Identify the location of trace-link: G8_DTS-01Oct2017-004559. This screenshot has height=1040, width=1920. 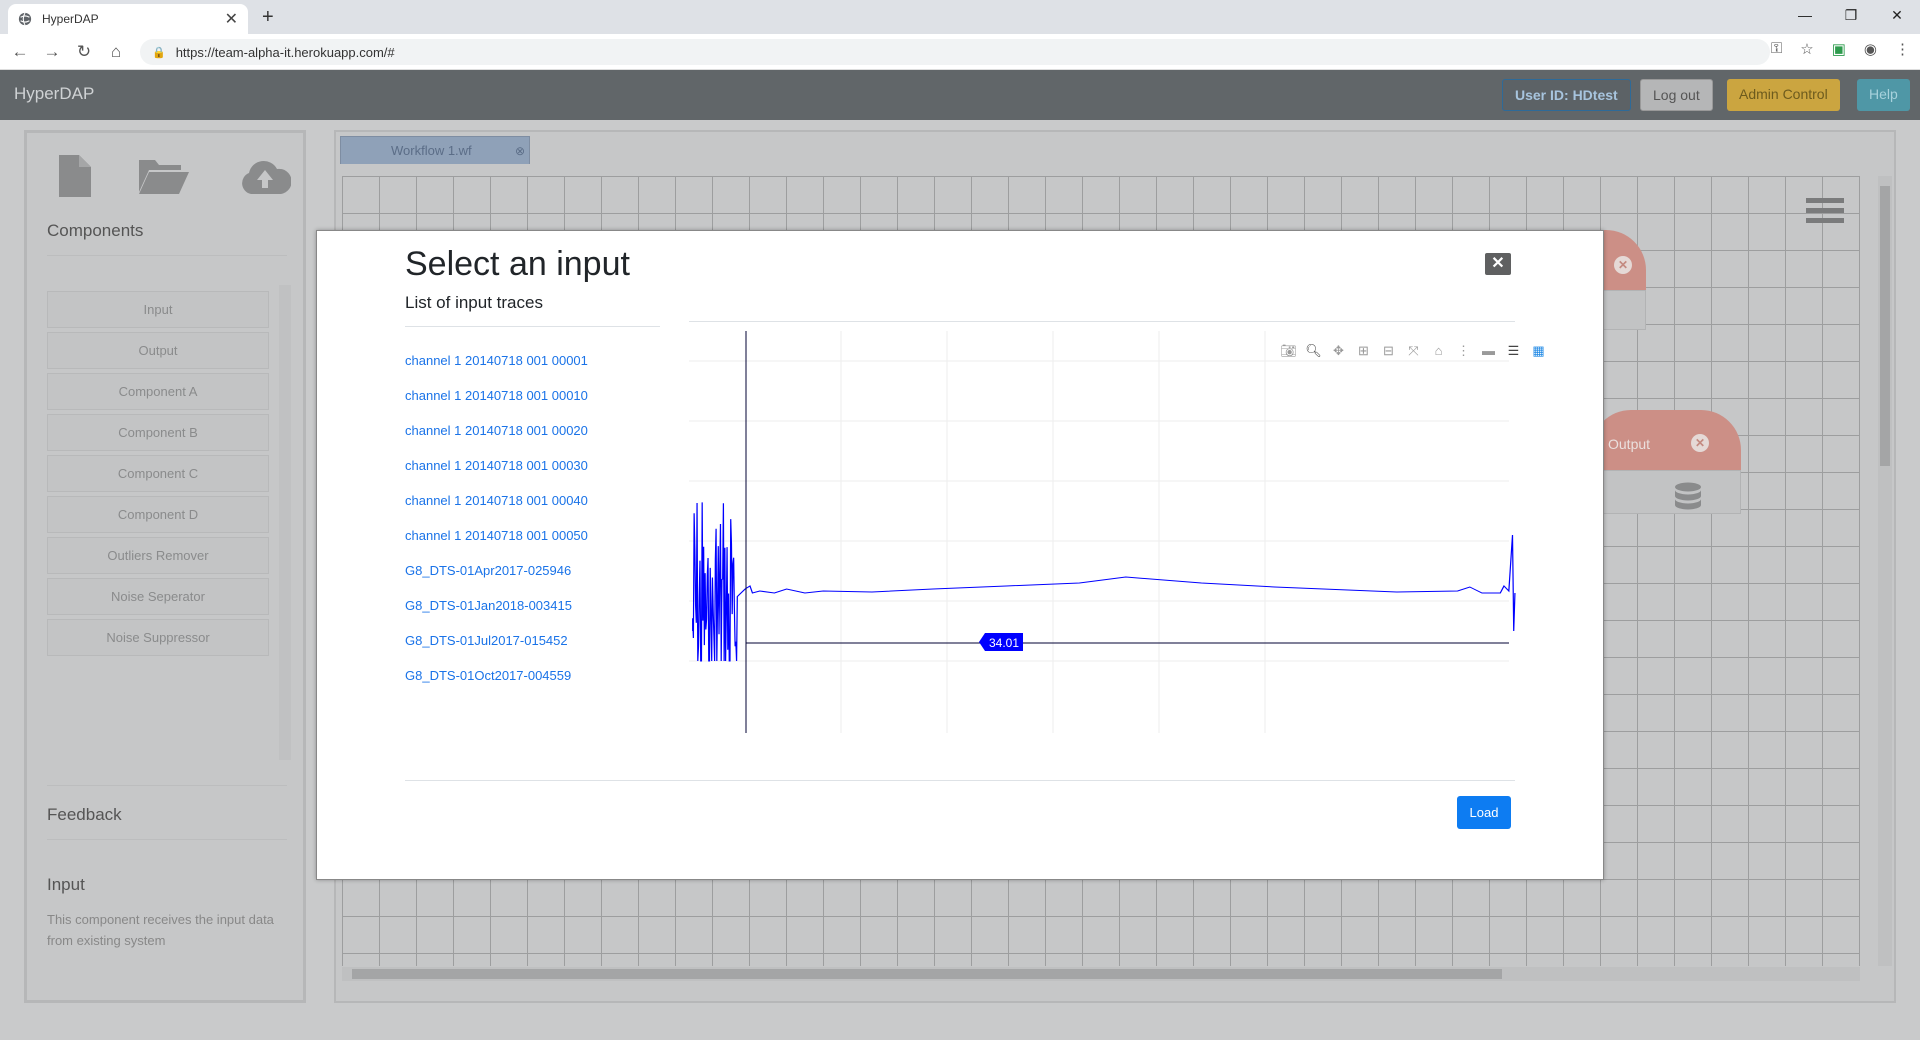
(496, 685).